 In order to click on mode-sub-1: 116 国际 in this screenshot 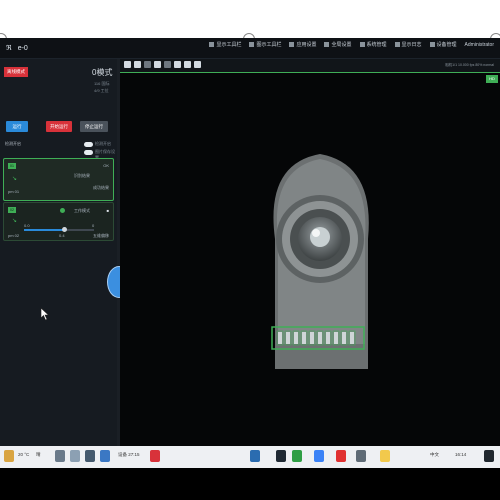, I will do `click(102, 83)`.